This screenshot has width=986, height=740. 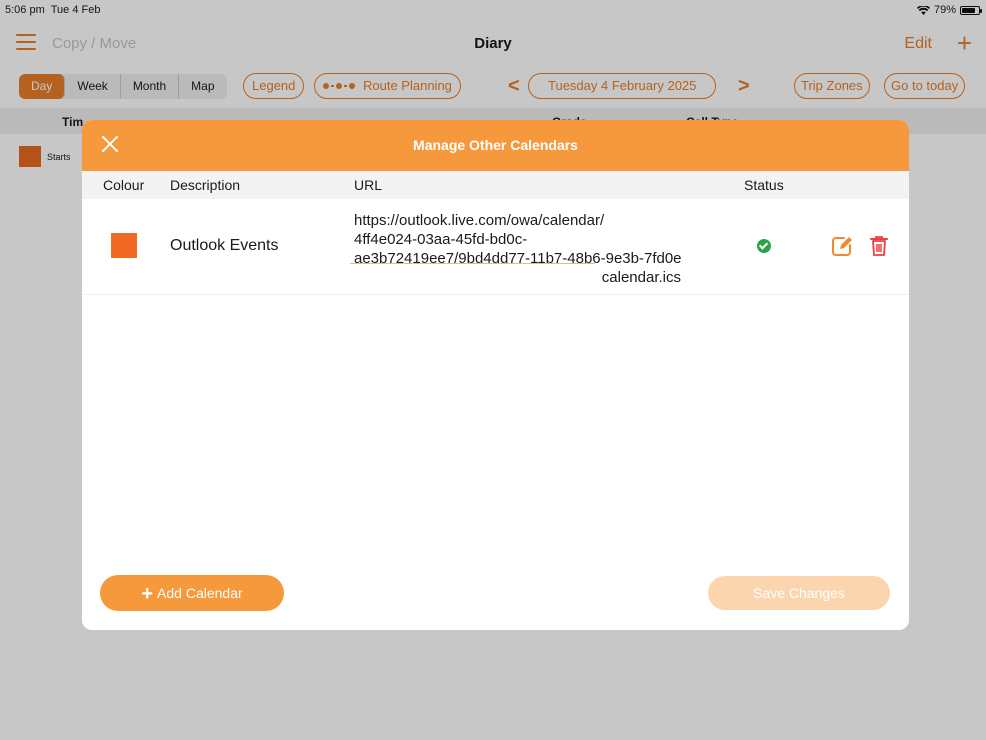 What do you see at coordinates (472, 263) in the screenshot?
I see `url-underline` at bounding box center [472, 263].